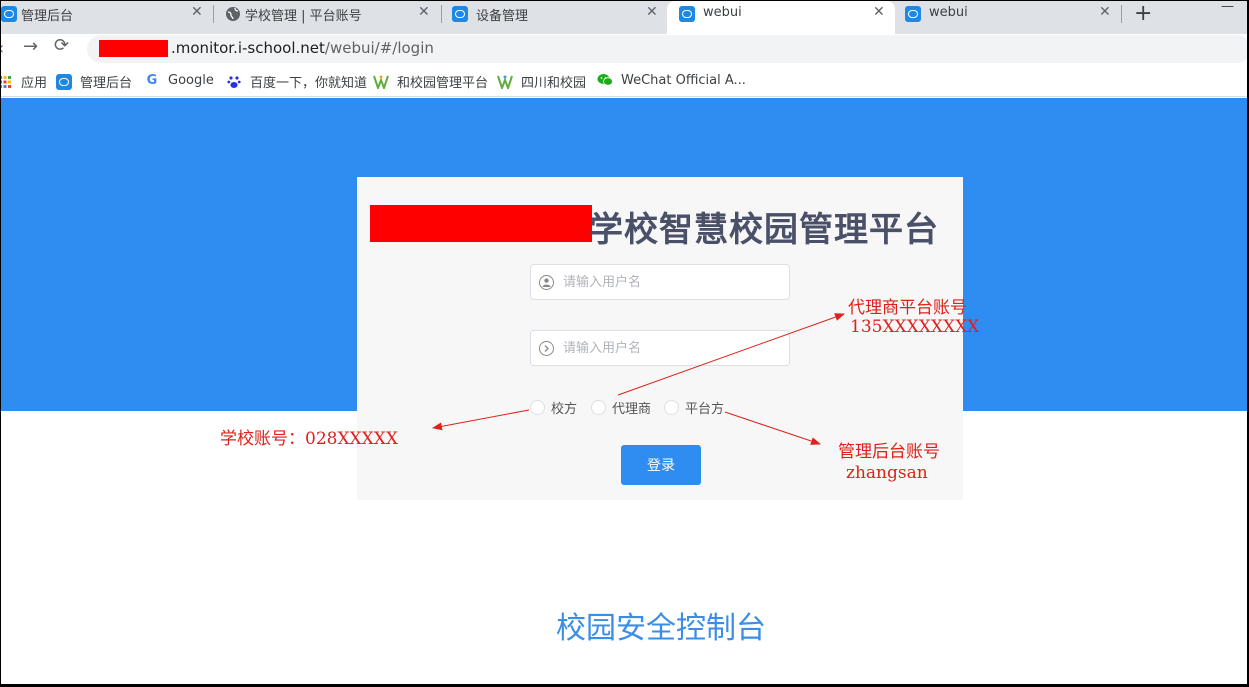  What do you see at coordinates (907, 308) in the screenshot?
I see `annotation-agent-title: 代理商平台账号` at bounding box center [907, 308].